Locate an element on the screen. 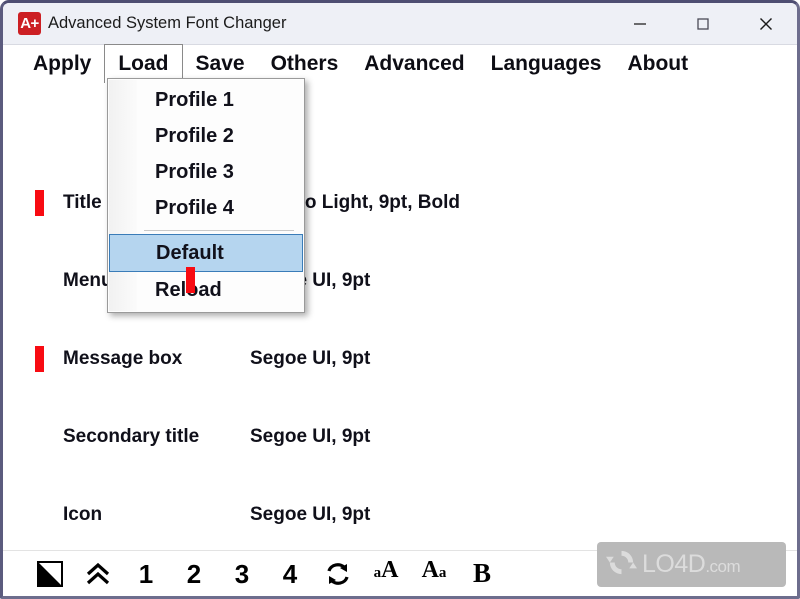  maximize-button is located at coordinates (702, 24).